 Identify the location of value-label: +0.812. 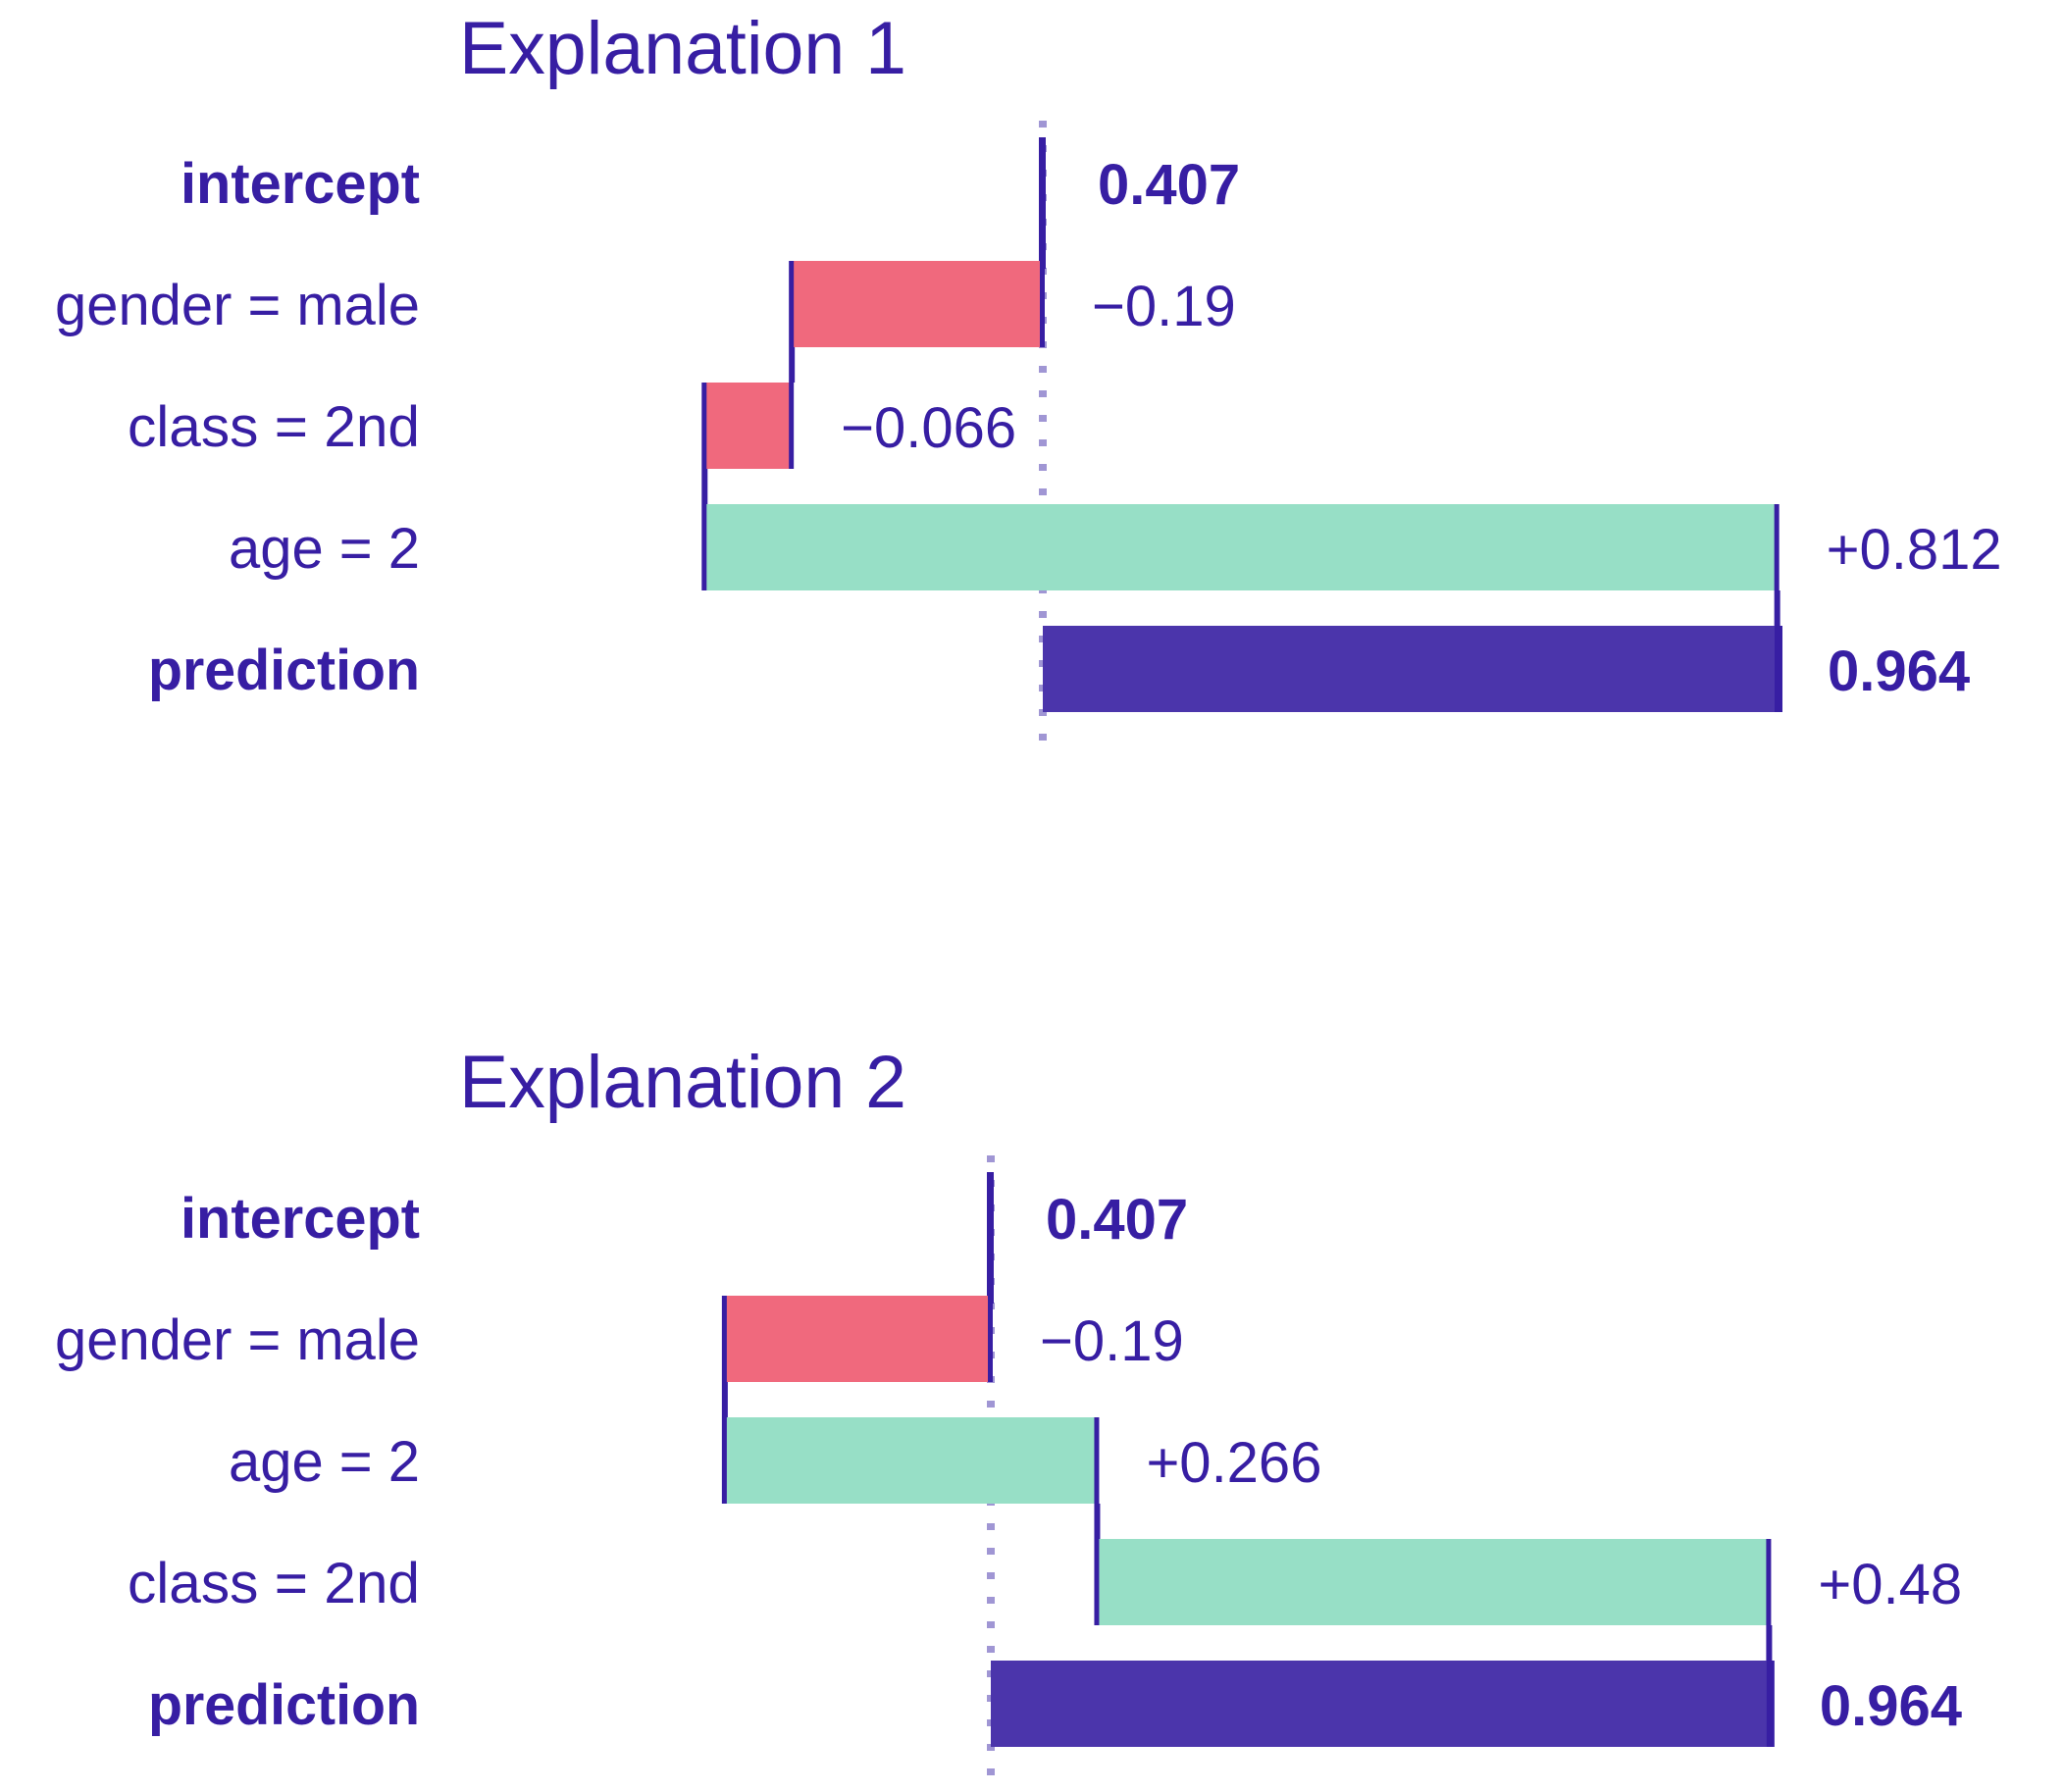
(1914, 550).